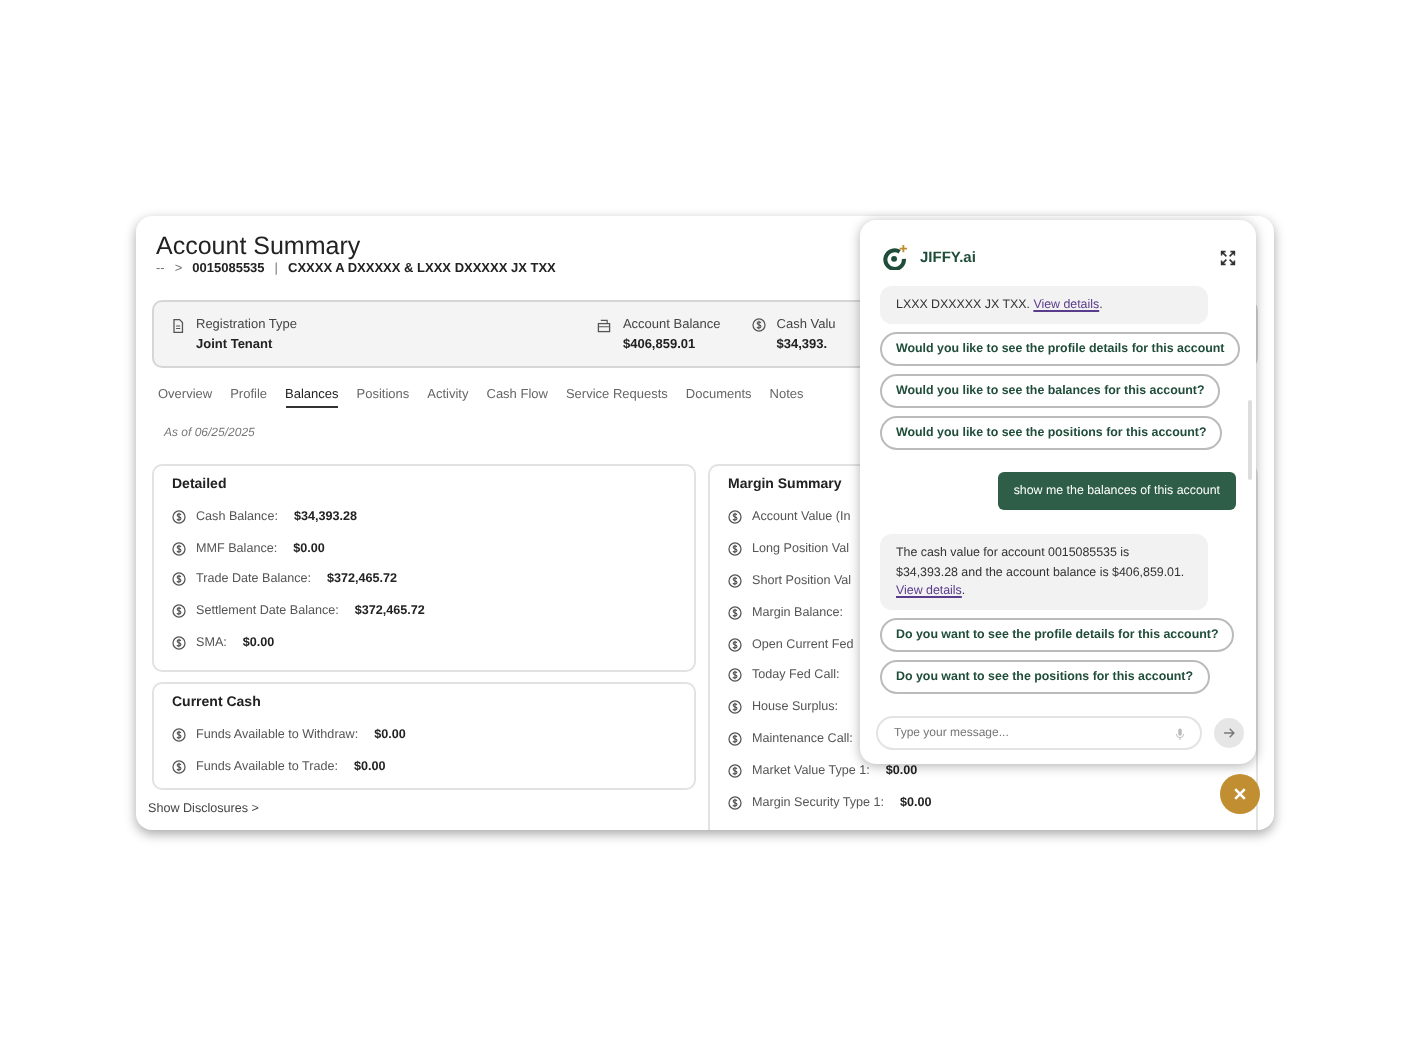 Image resolution: width=1410 pixels, height=1048 pixels. Describe the element at coordinates (604, 325) in the screenshot. I see `register-icon` at that location.